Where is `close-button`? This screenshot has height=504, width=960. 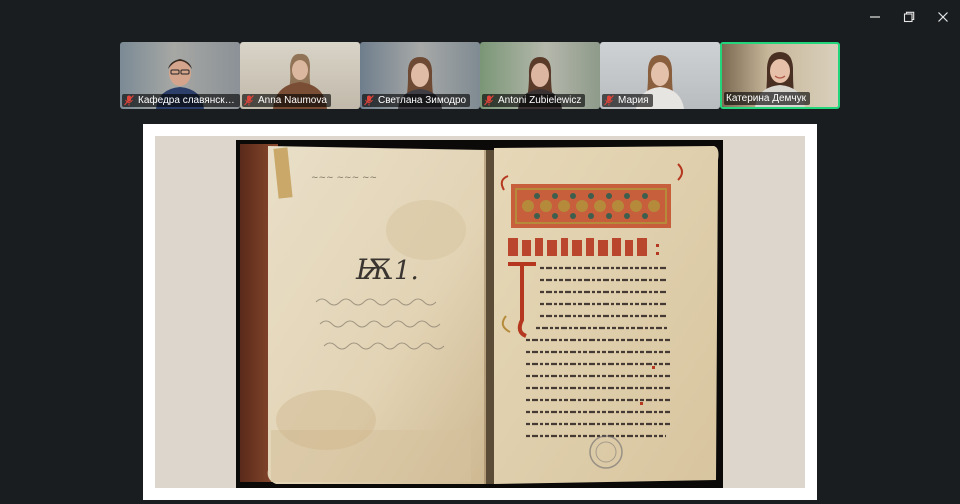
close-button is located at coordinates (943, 17).